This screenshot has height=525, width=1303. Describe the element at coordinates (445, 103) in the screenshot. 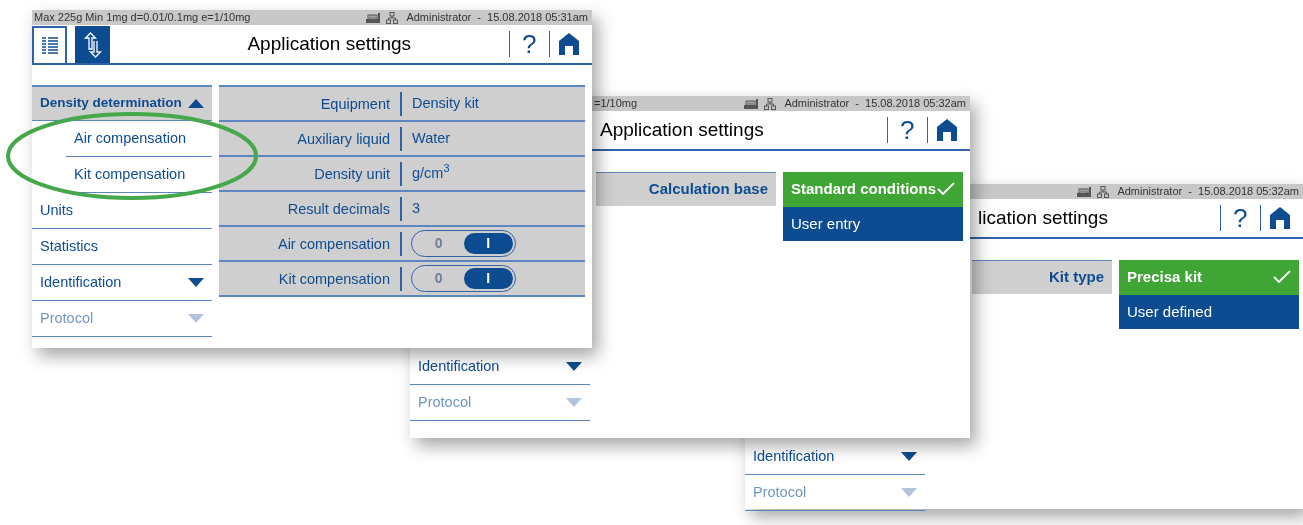

I see `setting-value: Density kit` at that location.